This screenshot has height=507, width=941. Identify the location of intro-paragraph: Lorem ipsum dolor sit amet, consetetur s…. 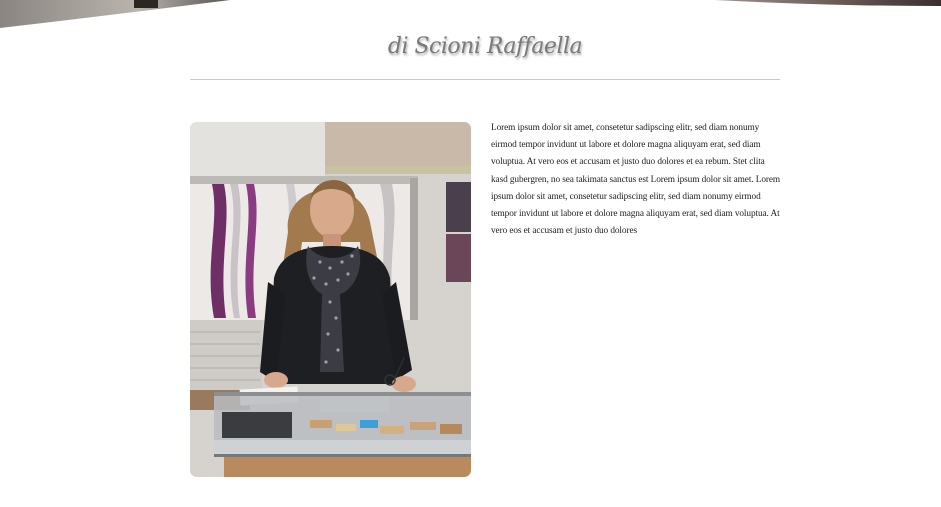
(636, 180).